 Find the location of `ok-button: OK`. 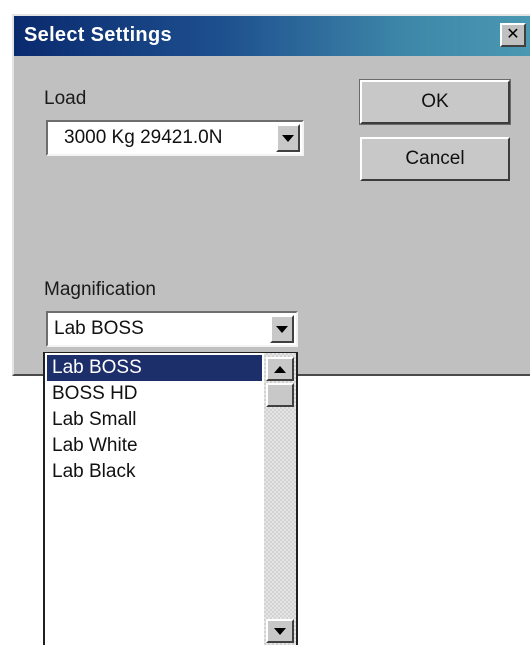

ok-button: OK is located at coordinates (435, 102).